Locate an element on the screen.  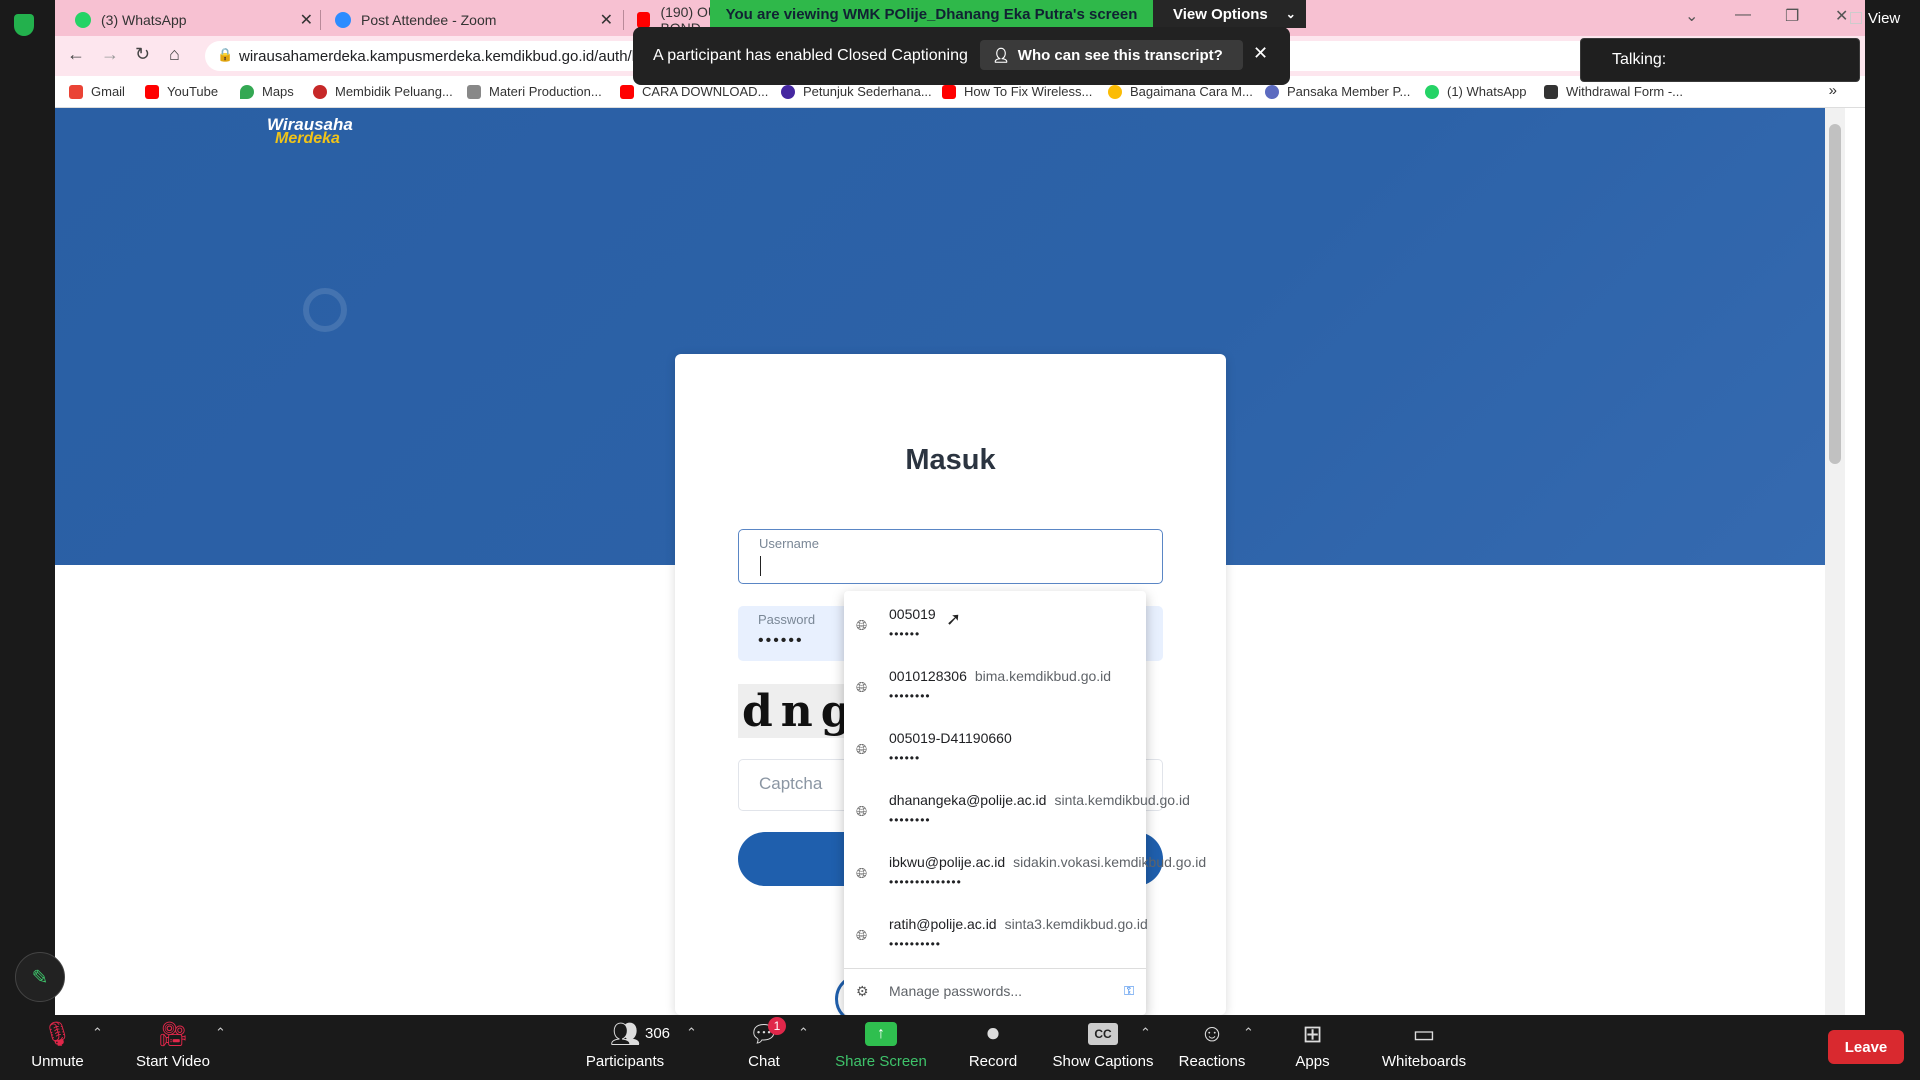
whiteboards-button: ▭ Whiteboards is located at coordinates (1424, 1047).